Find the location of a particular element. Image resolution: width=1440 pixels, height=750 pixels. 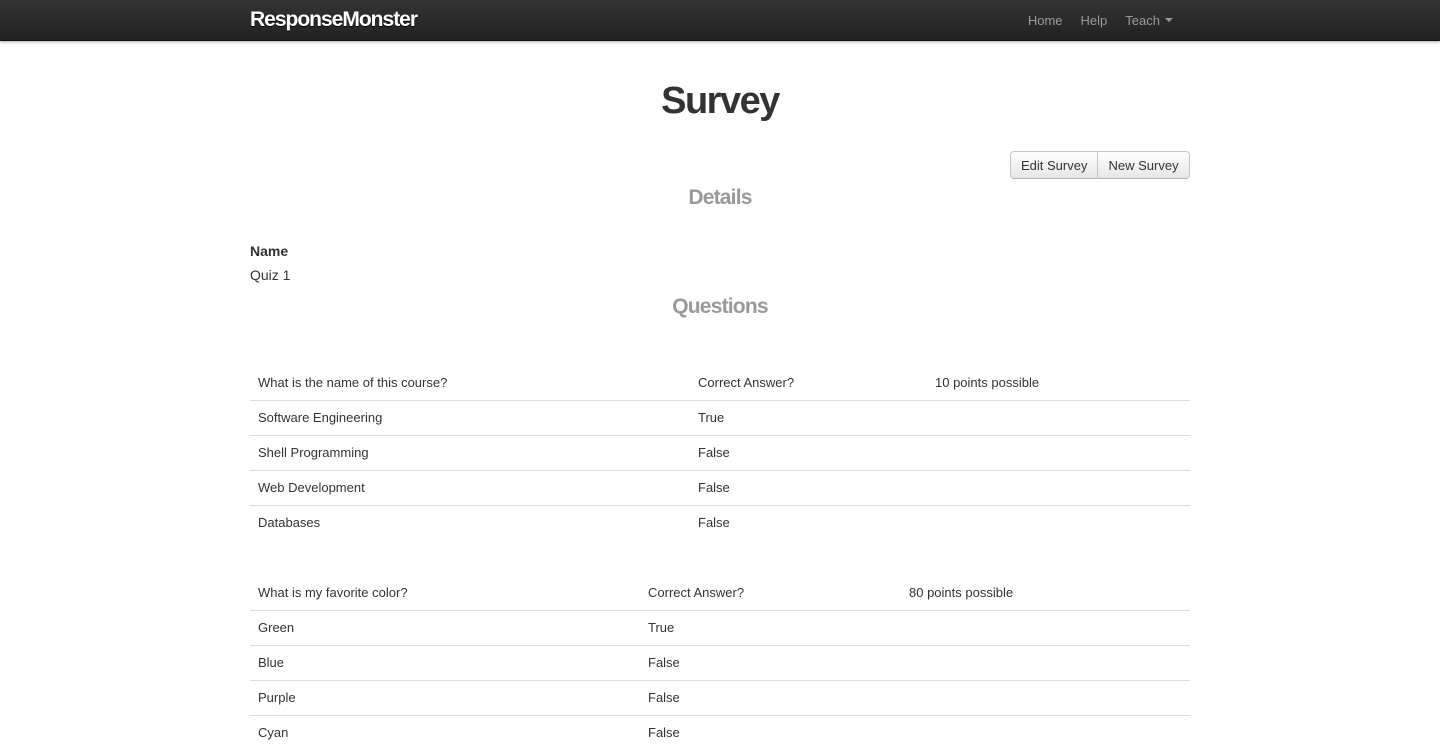

edit-survey-button: Edit Survey is located at coordinates (1054, 165).